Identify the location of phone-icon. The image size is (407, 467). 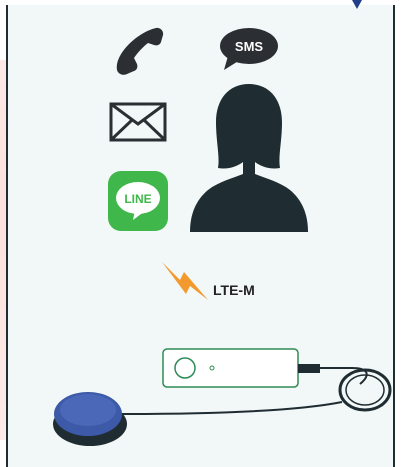
(140, 51).